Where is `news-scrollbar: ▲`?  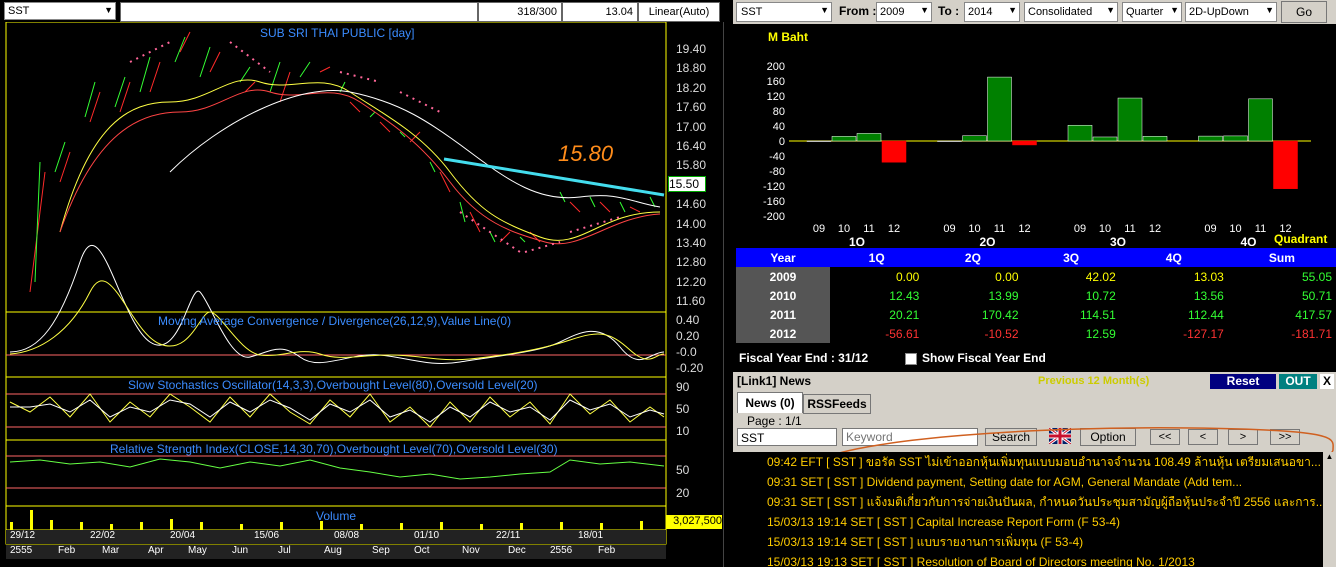
news-scrollbar: ▲ is located at coordinates (1329, 509).